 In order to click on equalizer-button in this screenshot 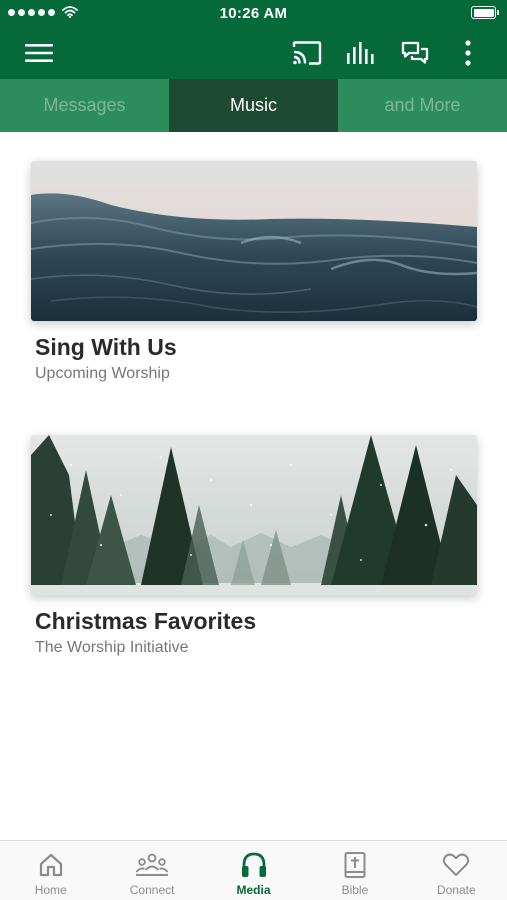, I will do `click(361, 52)`.